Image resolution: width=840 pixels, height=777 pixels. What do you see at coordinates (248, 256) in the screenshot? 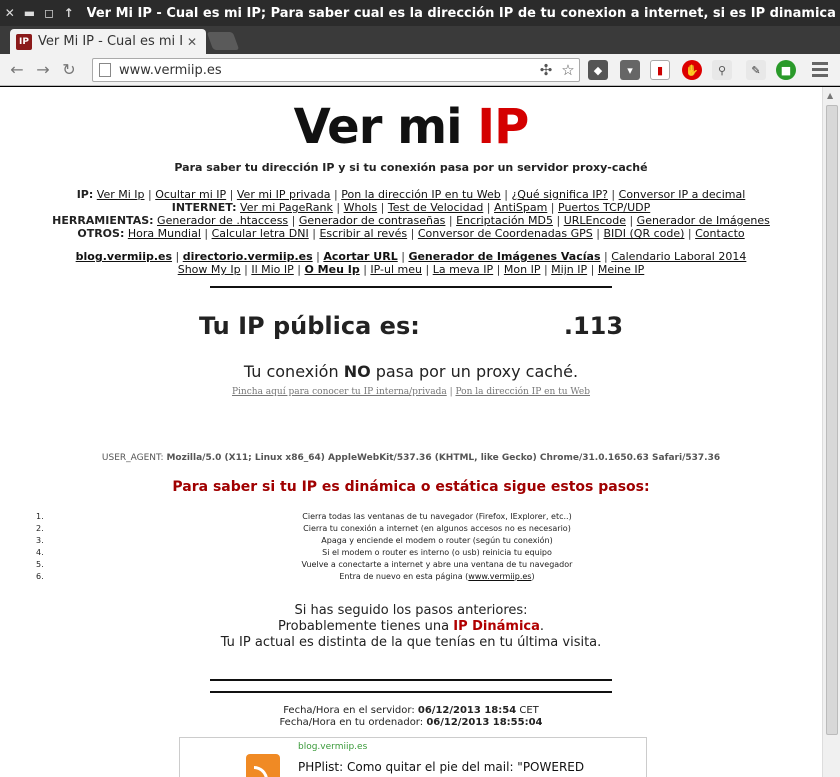
I see `site-link-directorio-vermiip-es: directorio.vermiip.es` at bounding box center [248, 256].